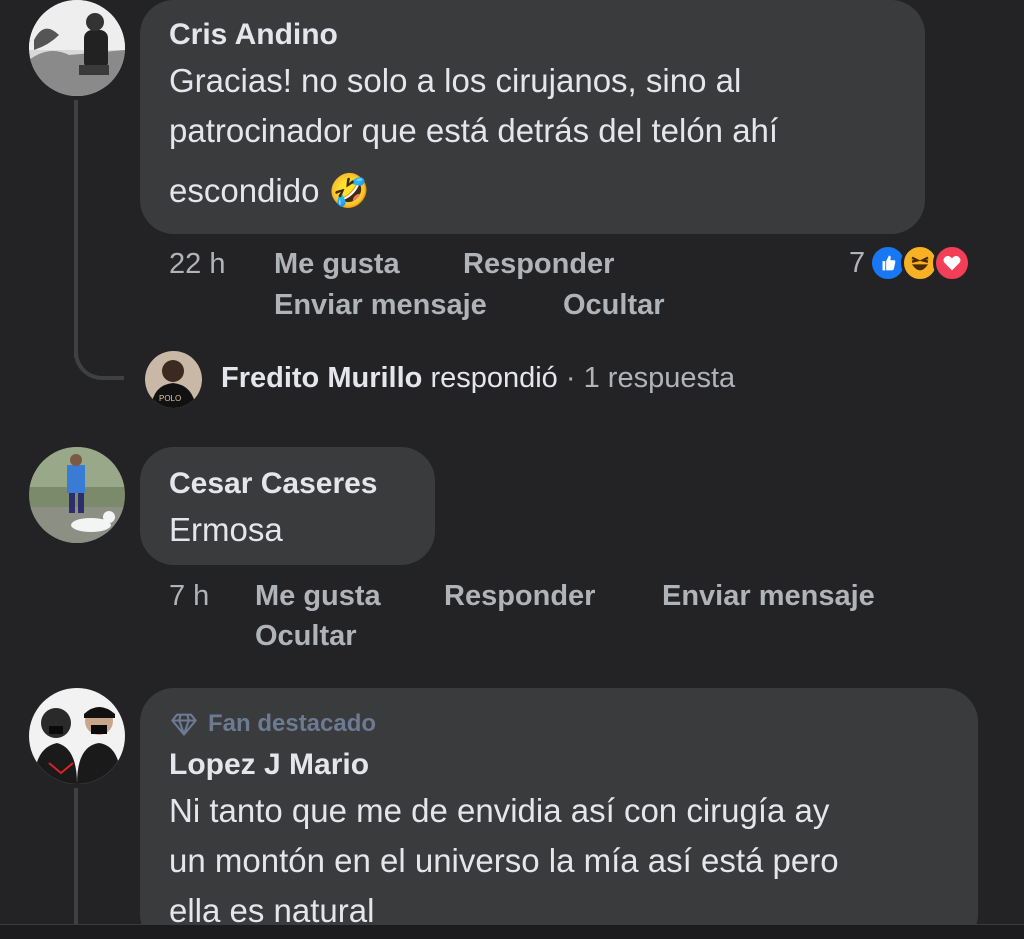 Image resolution: width=1024 pixels, height=939 pixels. What do you see at coordinates (910, 263) in the screenshot?
I see `reactions-summary: 7` at bounding box center [910, 263].